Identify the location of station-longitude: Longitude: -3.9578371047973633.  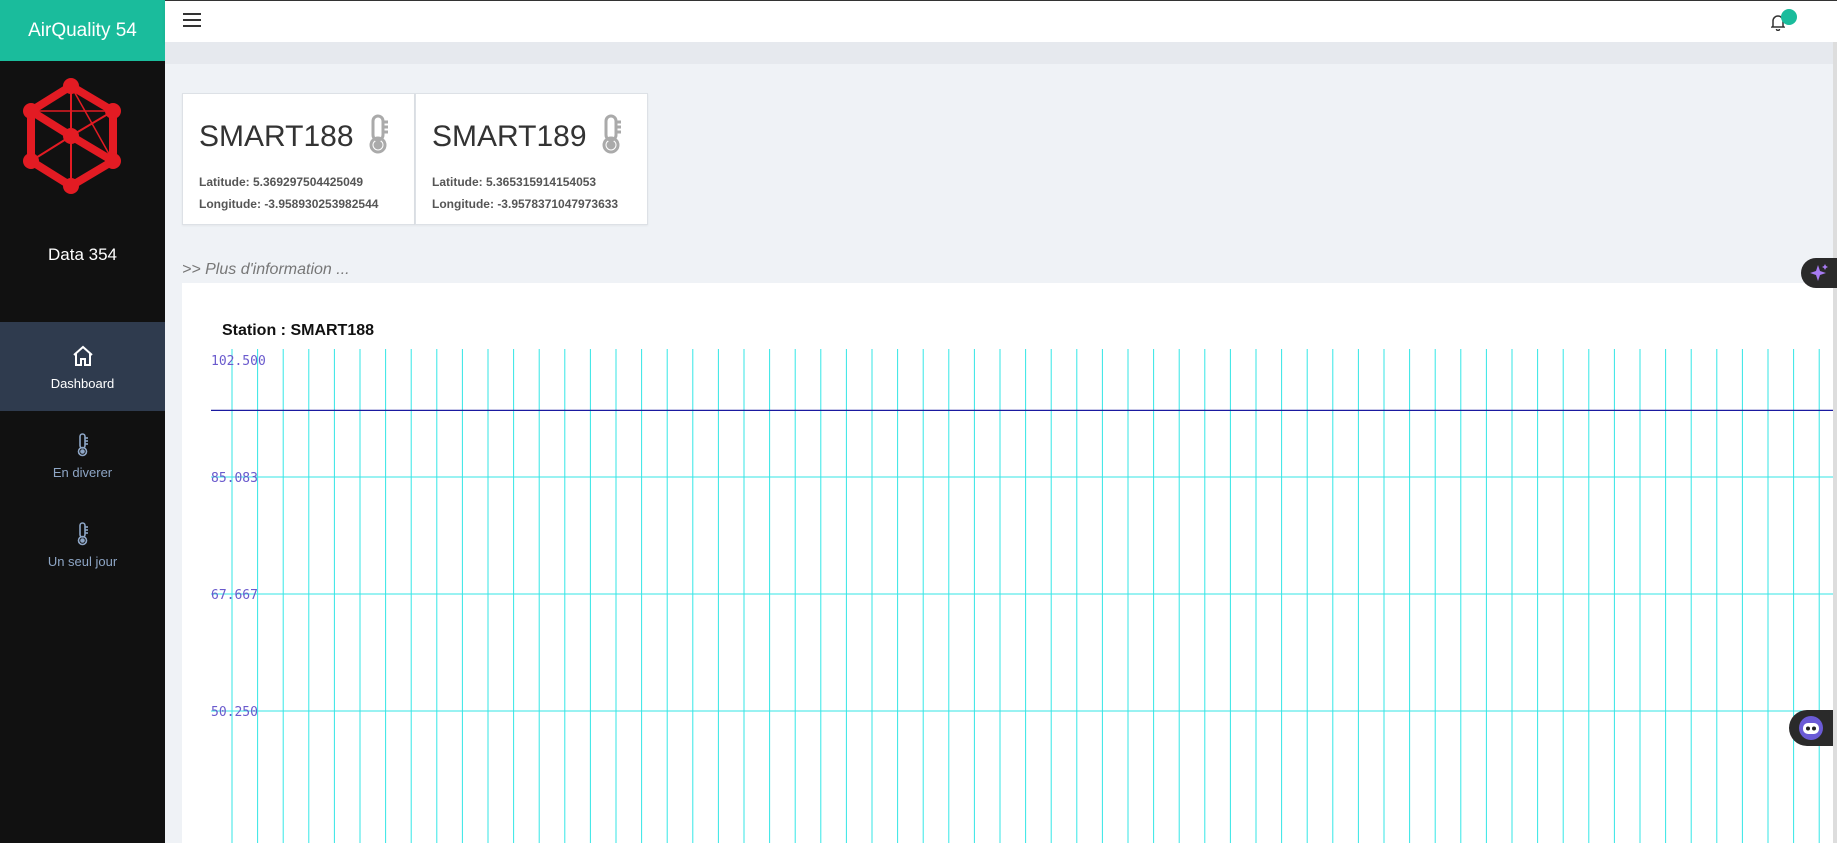
(525, 204).